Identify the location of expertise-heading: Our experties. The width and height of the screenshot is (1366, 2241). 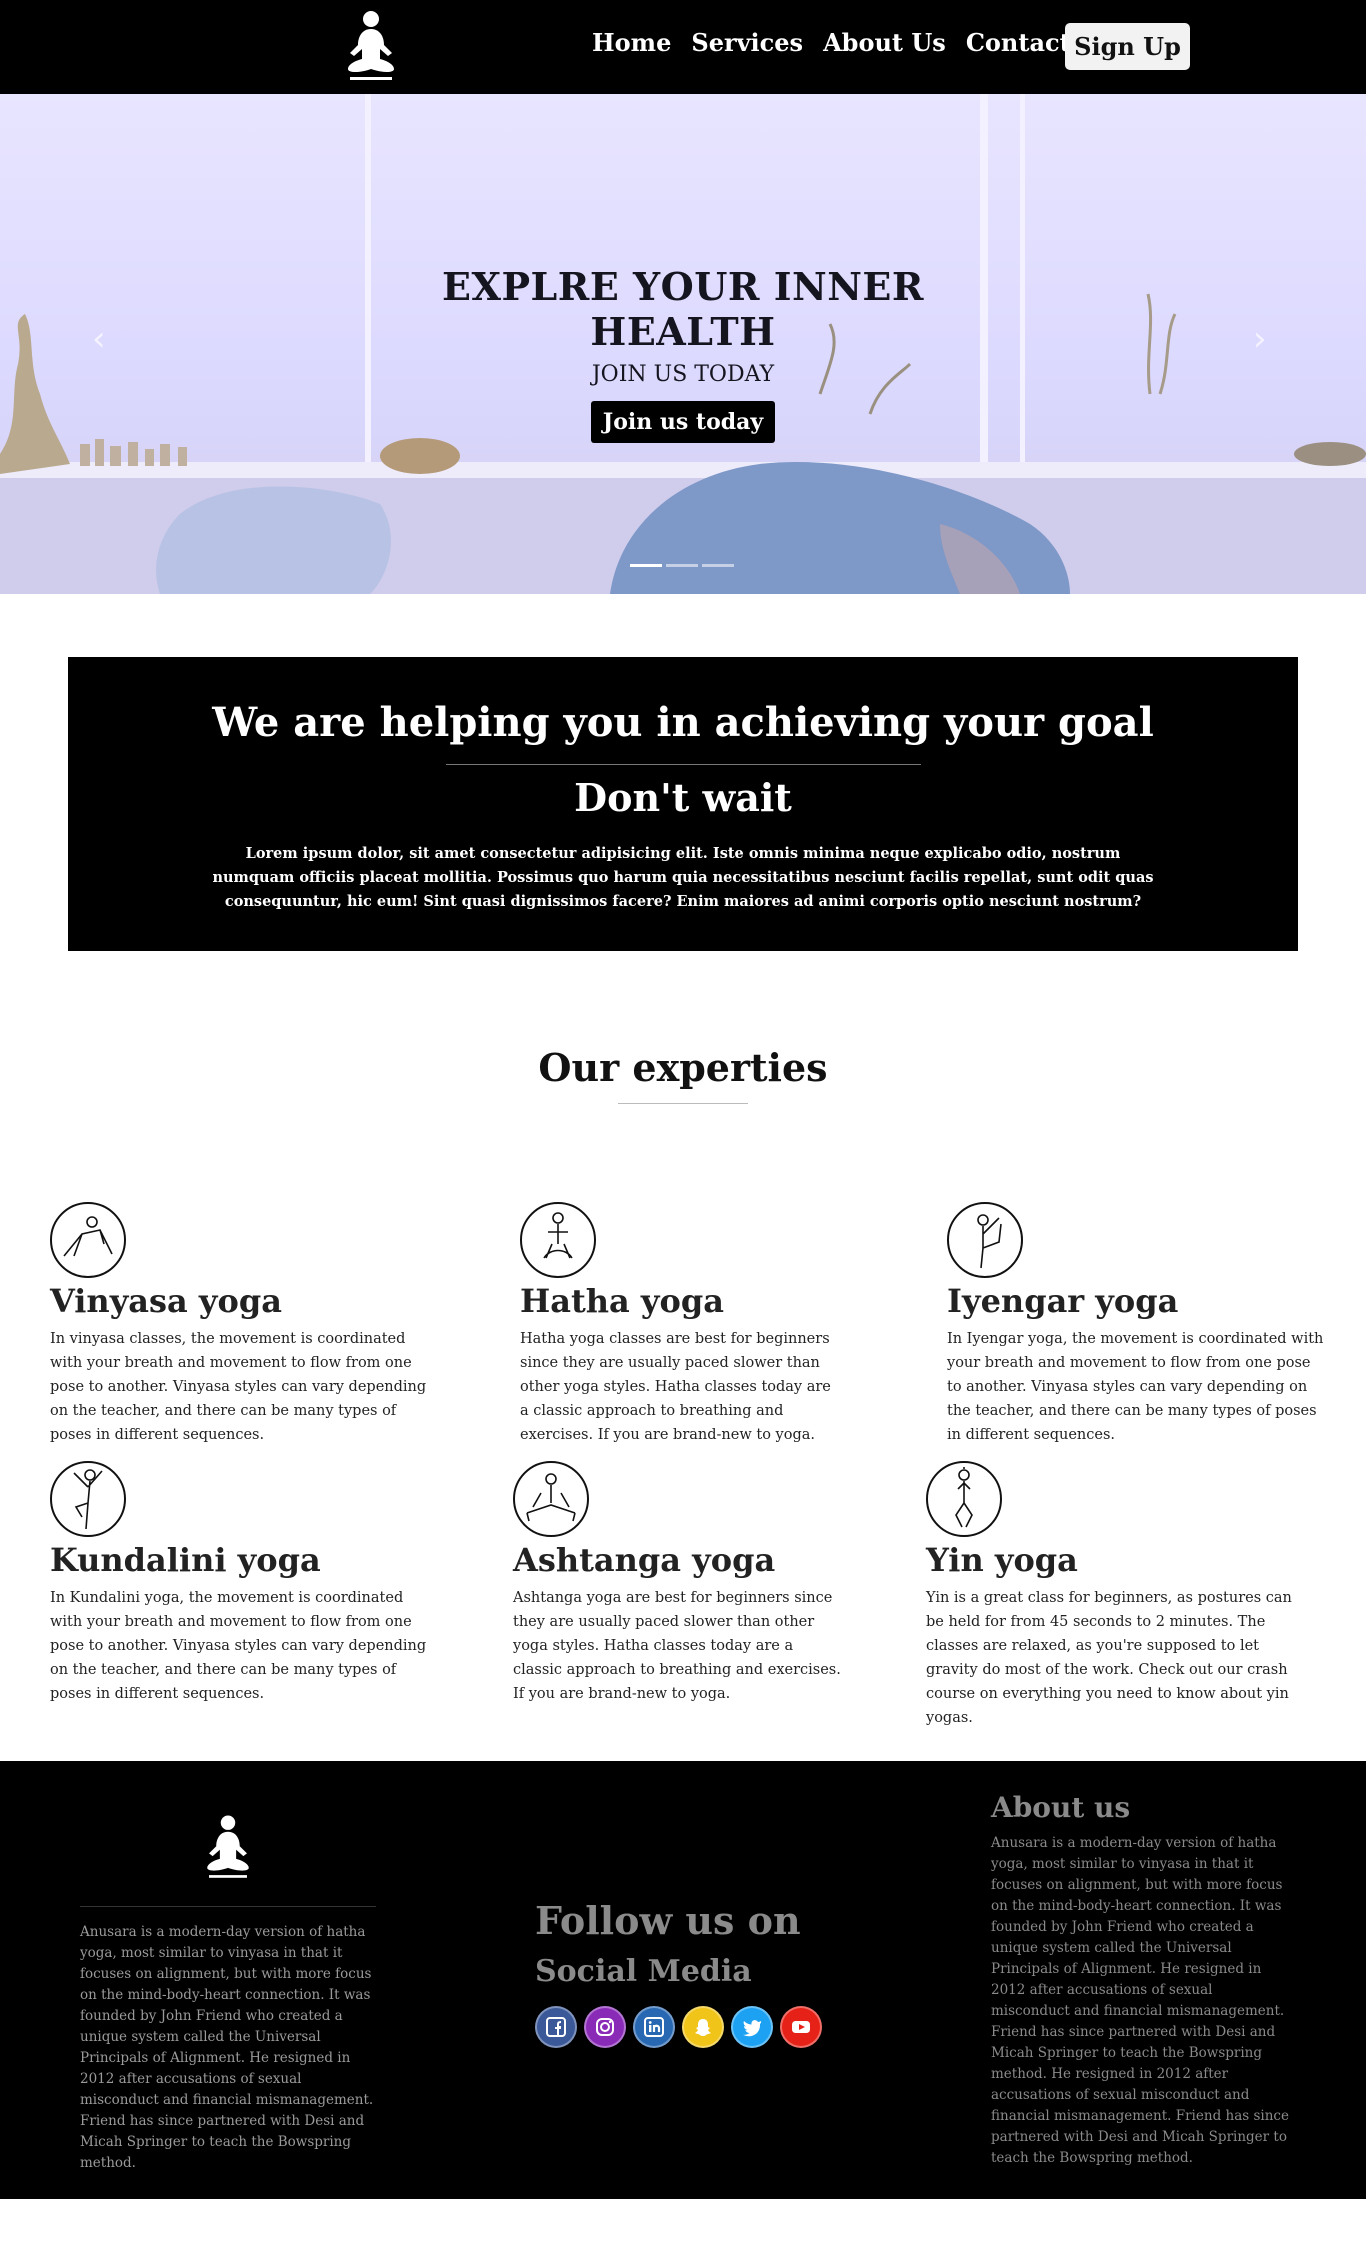
(683, 1067).